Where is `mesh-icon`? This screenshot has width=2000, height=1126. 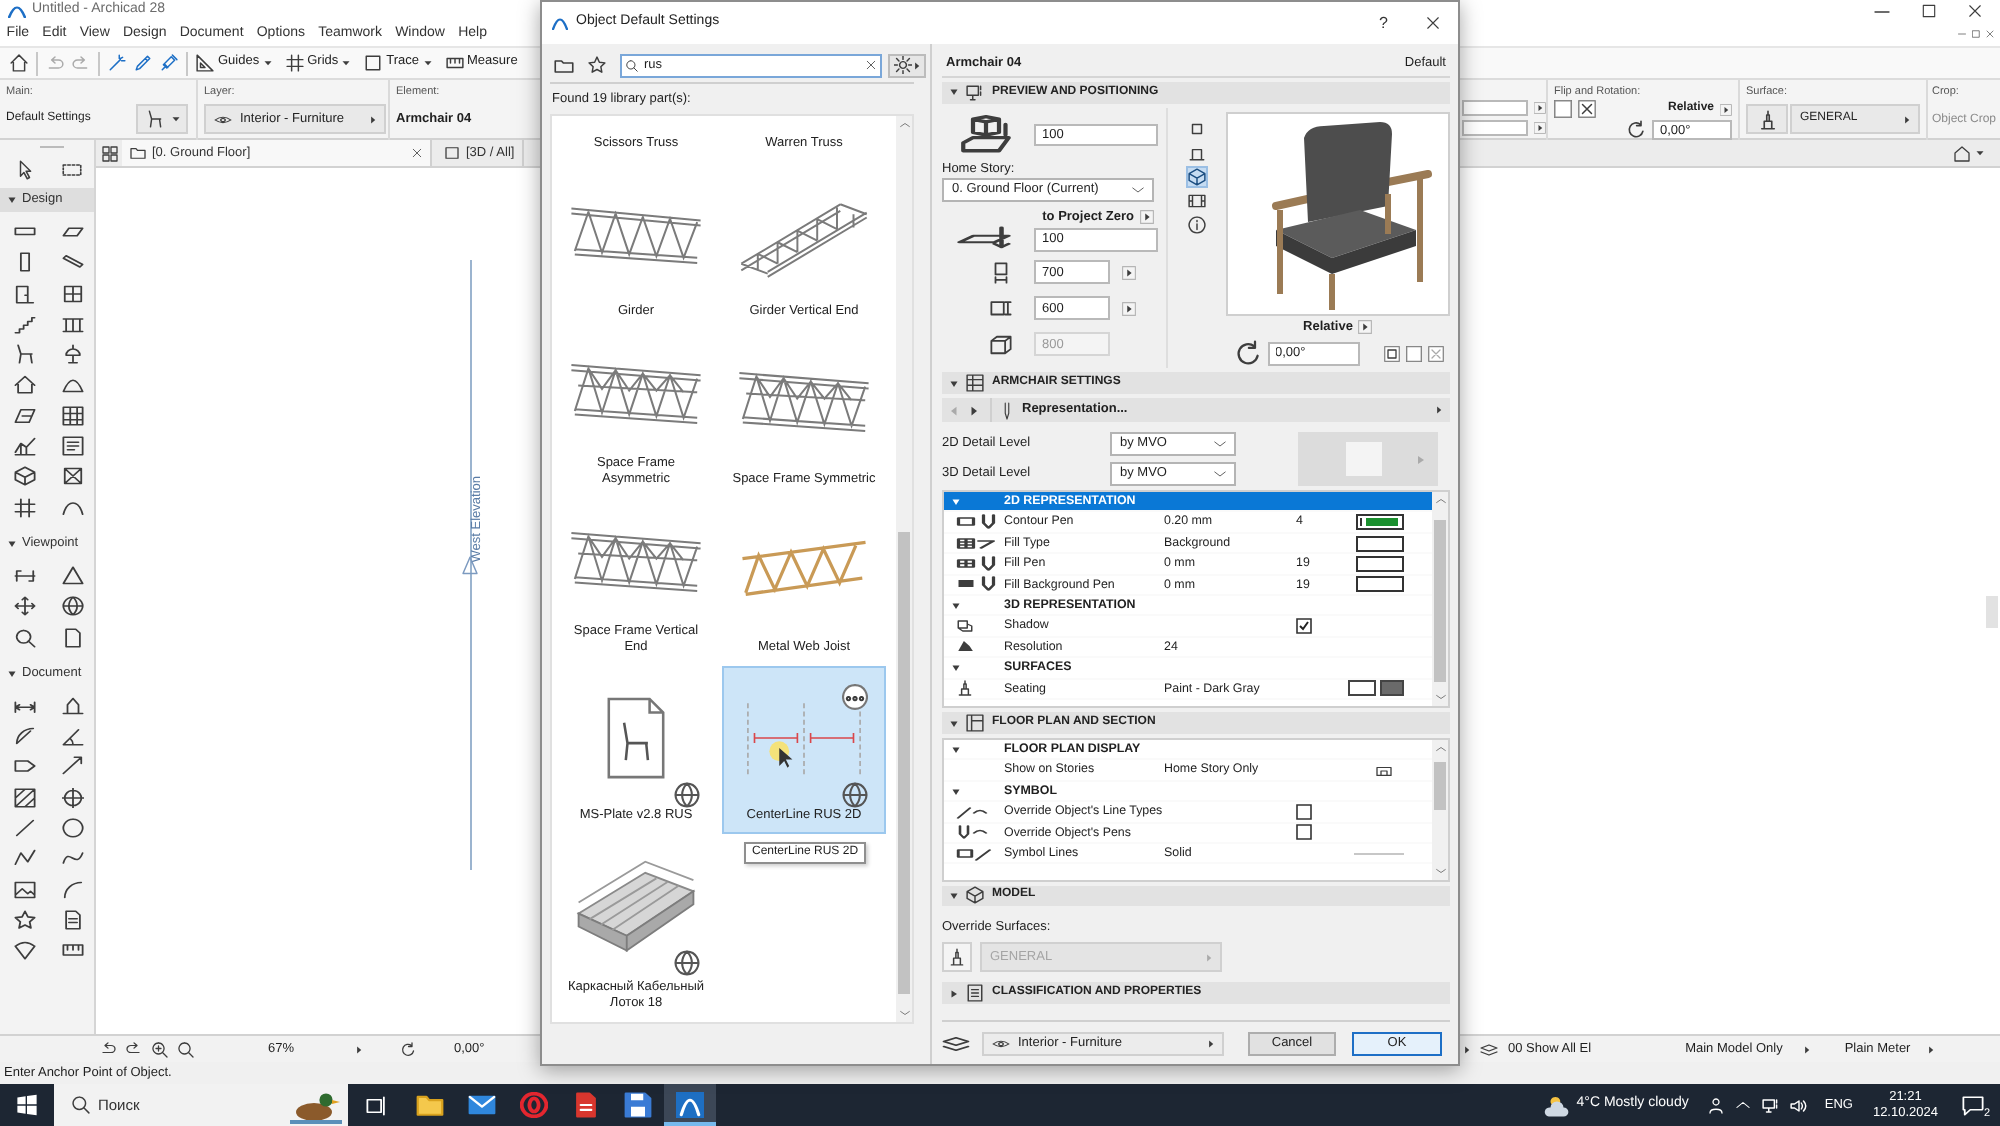
mesh-icon is located at coordinates (24, 446).